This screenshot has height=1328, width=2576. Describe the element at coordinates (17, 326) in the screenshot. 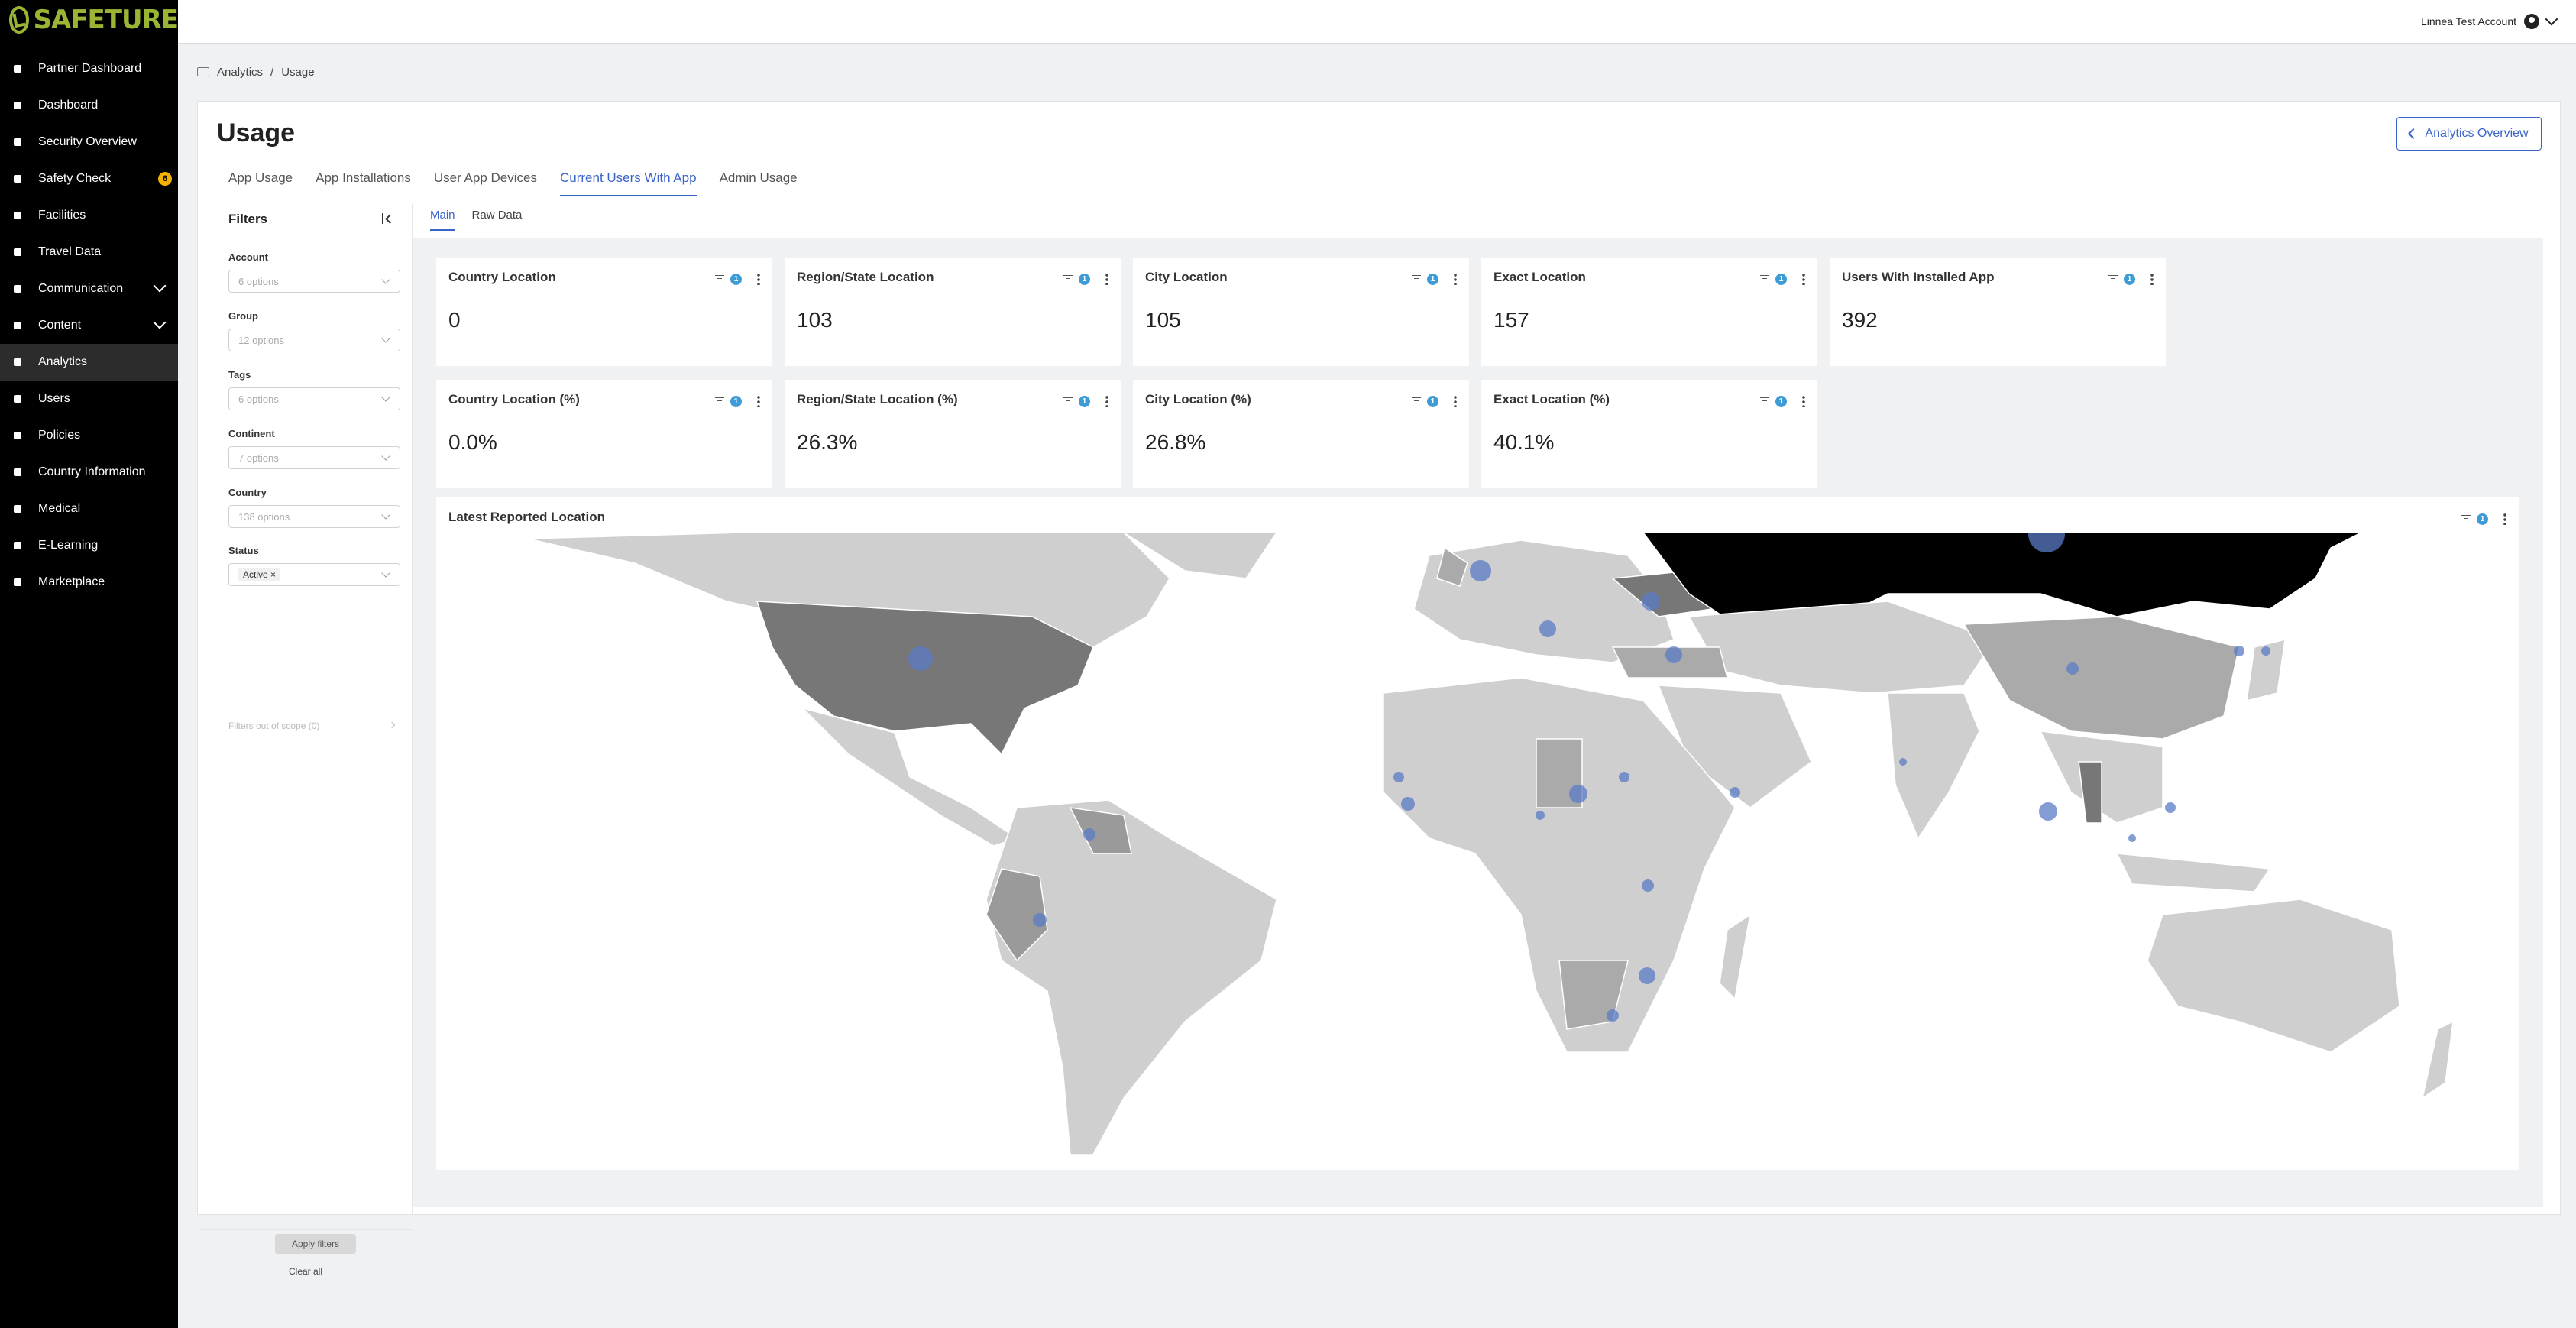

I see `pencil-icon` at that location.